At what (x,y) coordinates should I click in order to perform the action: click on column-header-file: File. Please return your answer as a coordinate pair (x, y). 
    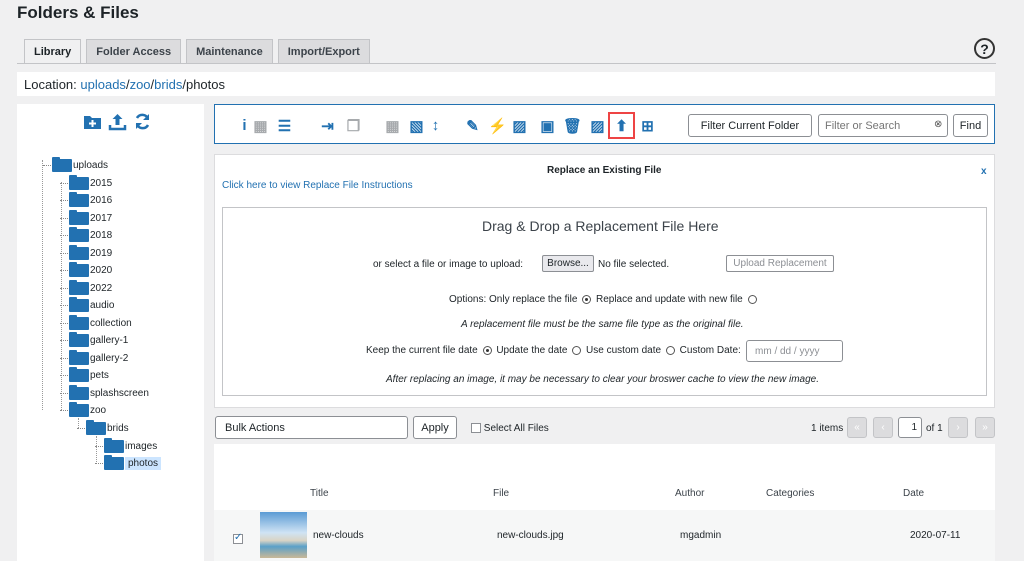
    Looking at the image, I should click on (501, 493).